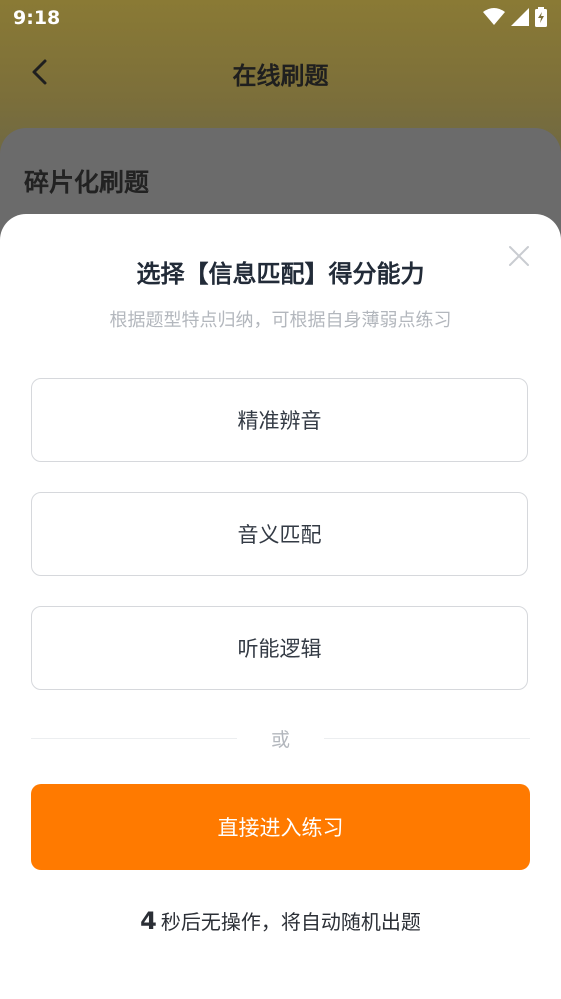 This screenshot has width=561, height=999. Describe the element at coordinates (280, 320) in the screenshot. I see `sheet-subtitle: 根据题型特点归纳，可根据自身薄弱点练习` at that location.